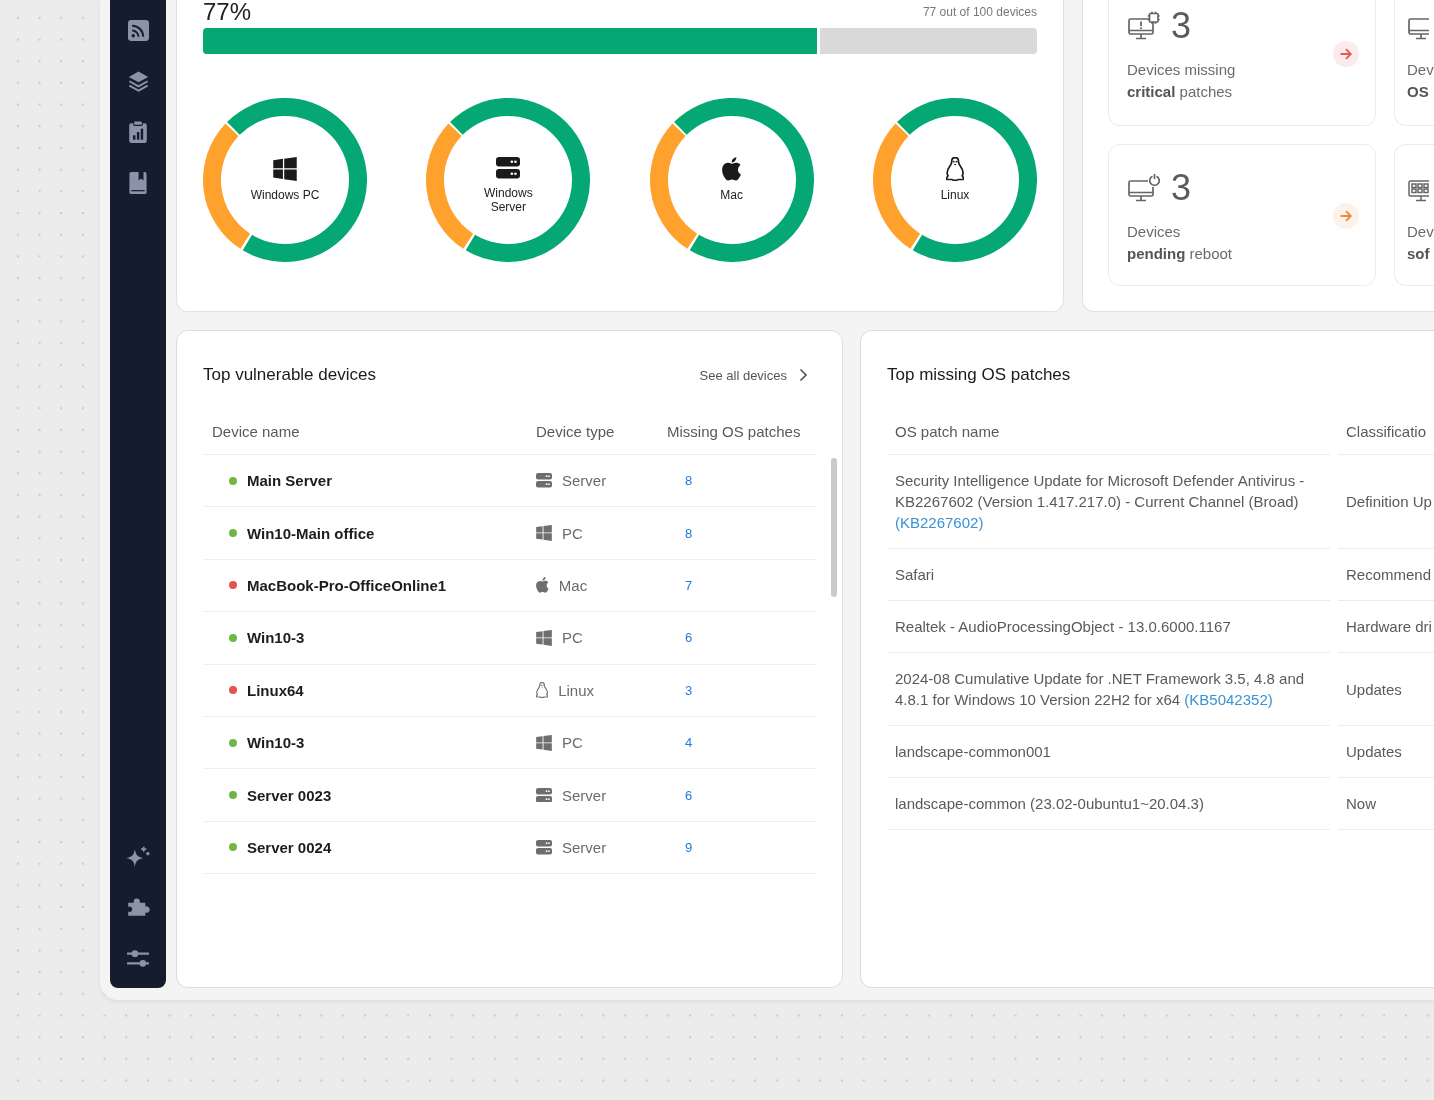  What do you see at coordinates (1063, 626) in the screenshot?
I see `patch-name: Realtek - AudioProcessingObject - 13.0.6000.1167` at bounding box center [1063, 626].